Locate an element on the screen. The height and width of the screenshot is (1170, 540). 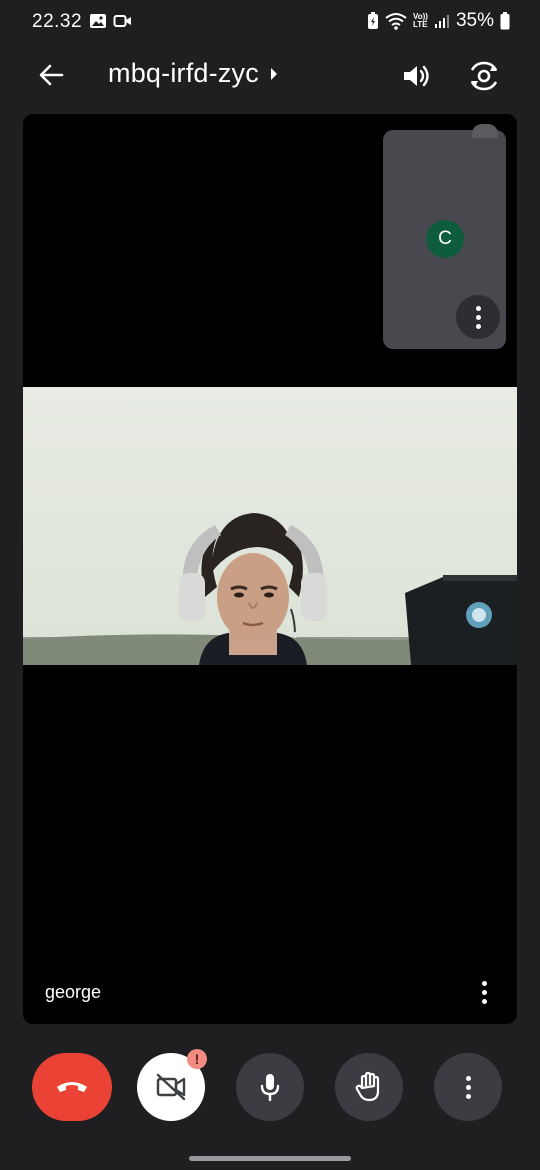
switch-camera-button is located at coordinates (484, 76).